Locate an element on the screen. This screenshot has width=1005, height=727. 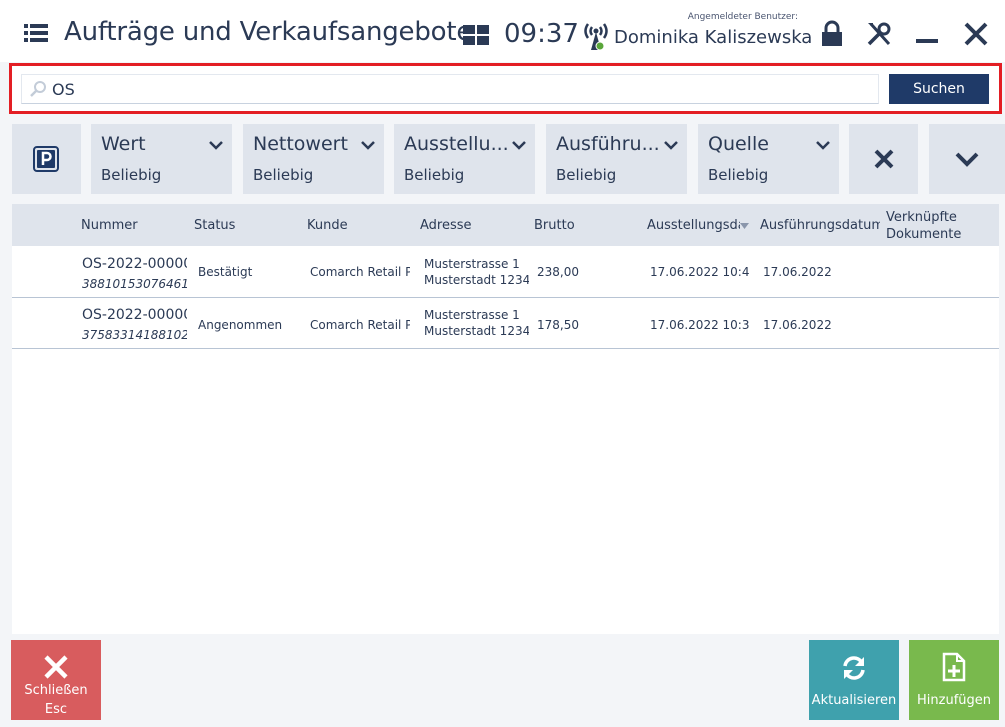
search-input is located at coordinates (452, 89).